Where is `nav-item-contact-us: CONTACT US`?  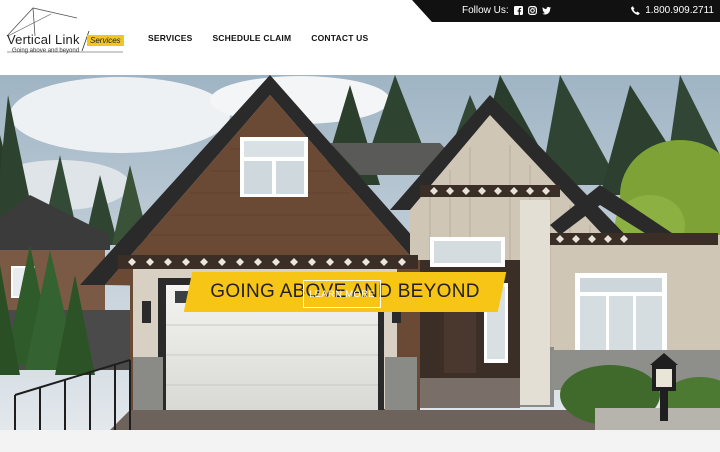
nav-item-contact-us: CONTACT US is located at coordinates (339, 38).